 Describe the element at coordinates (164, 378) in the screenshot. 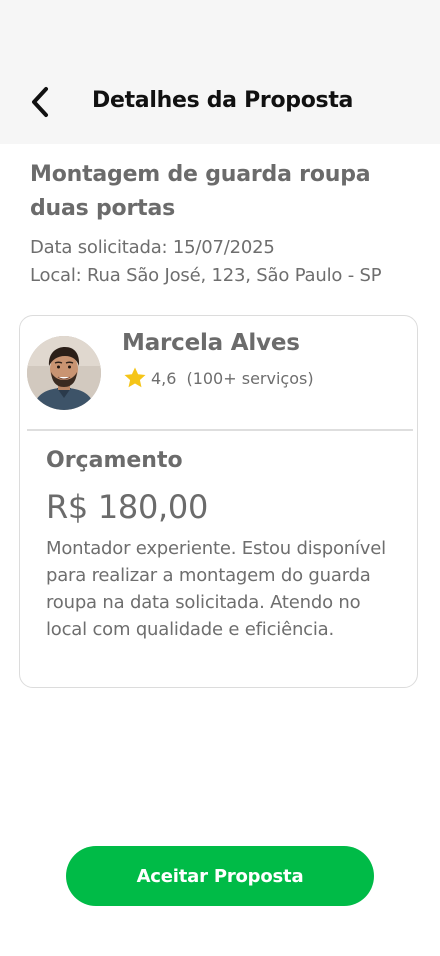

I see `rating-value: 4,6` at that location.